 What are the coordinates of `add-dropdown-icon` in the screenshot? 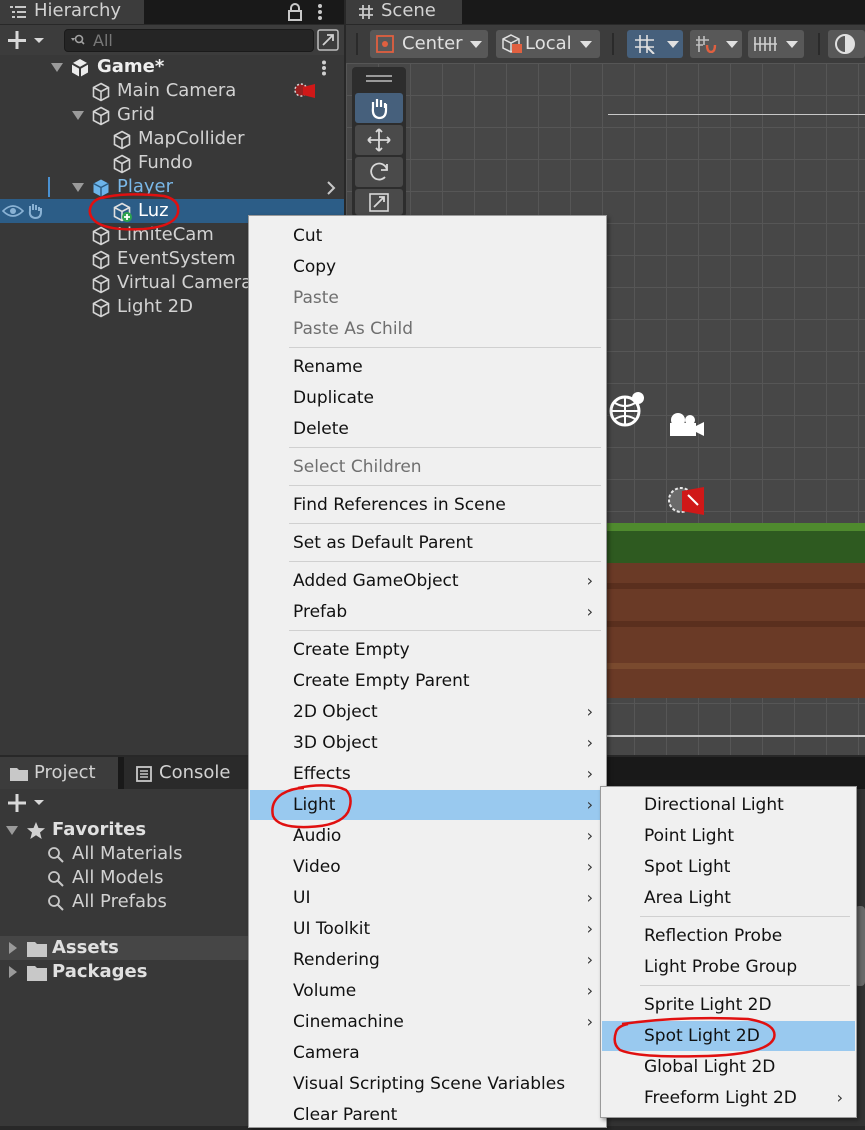 It's located at (28, 40).